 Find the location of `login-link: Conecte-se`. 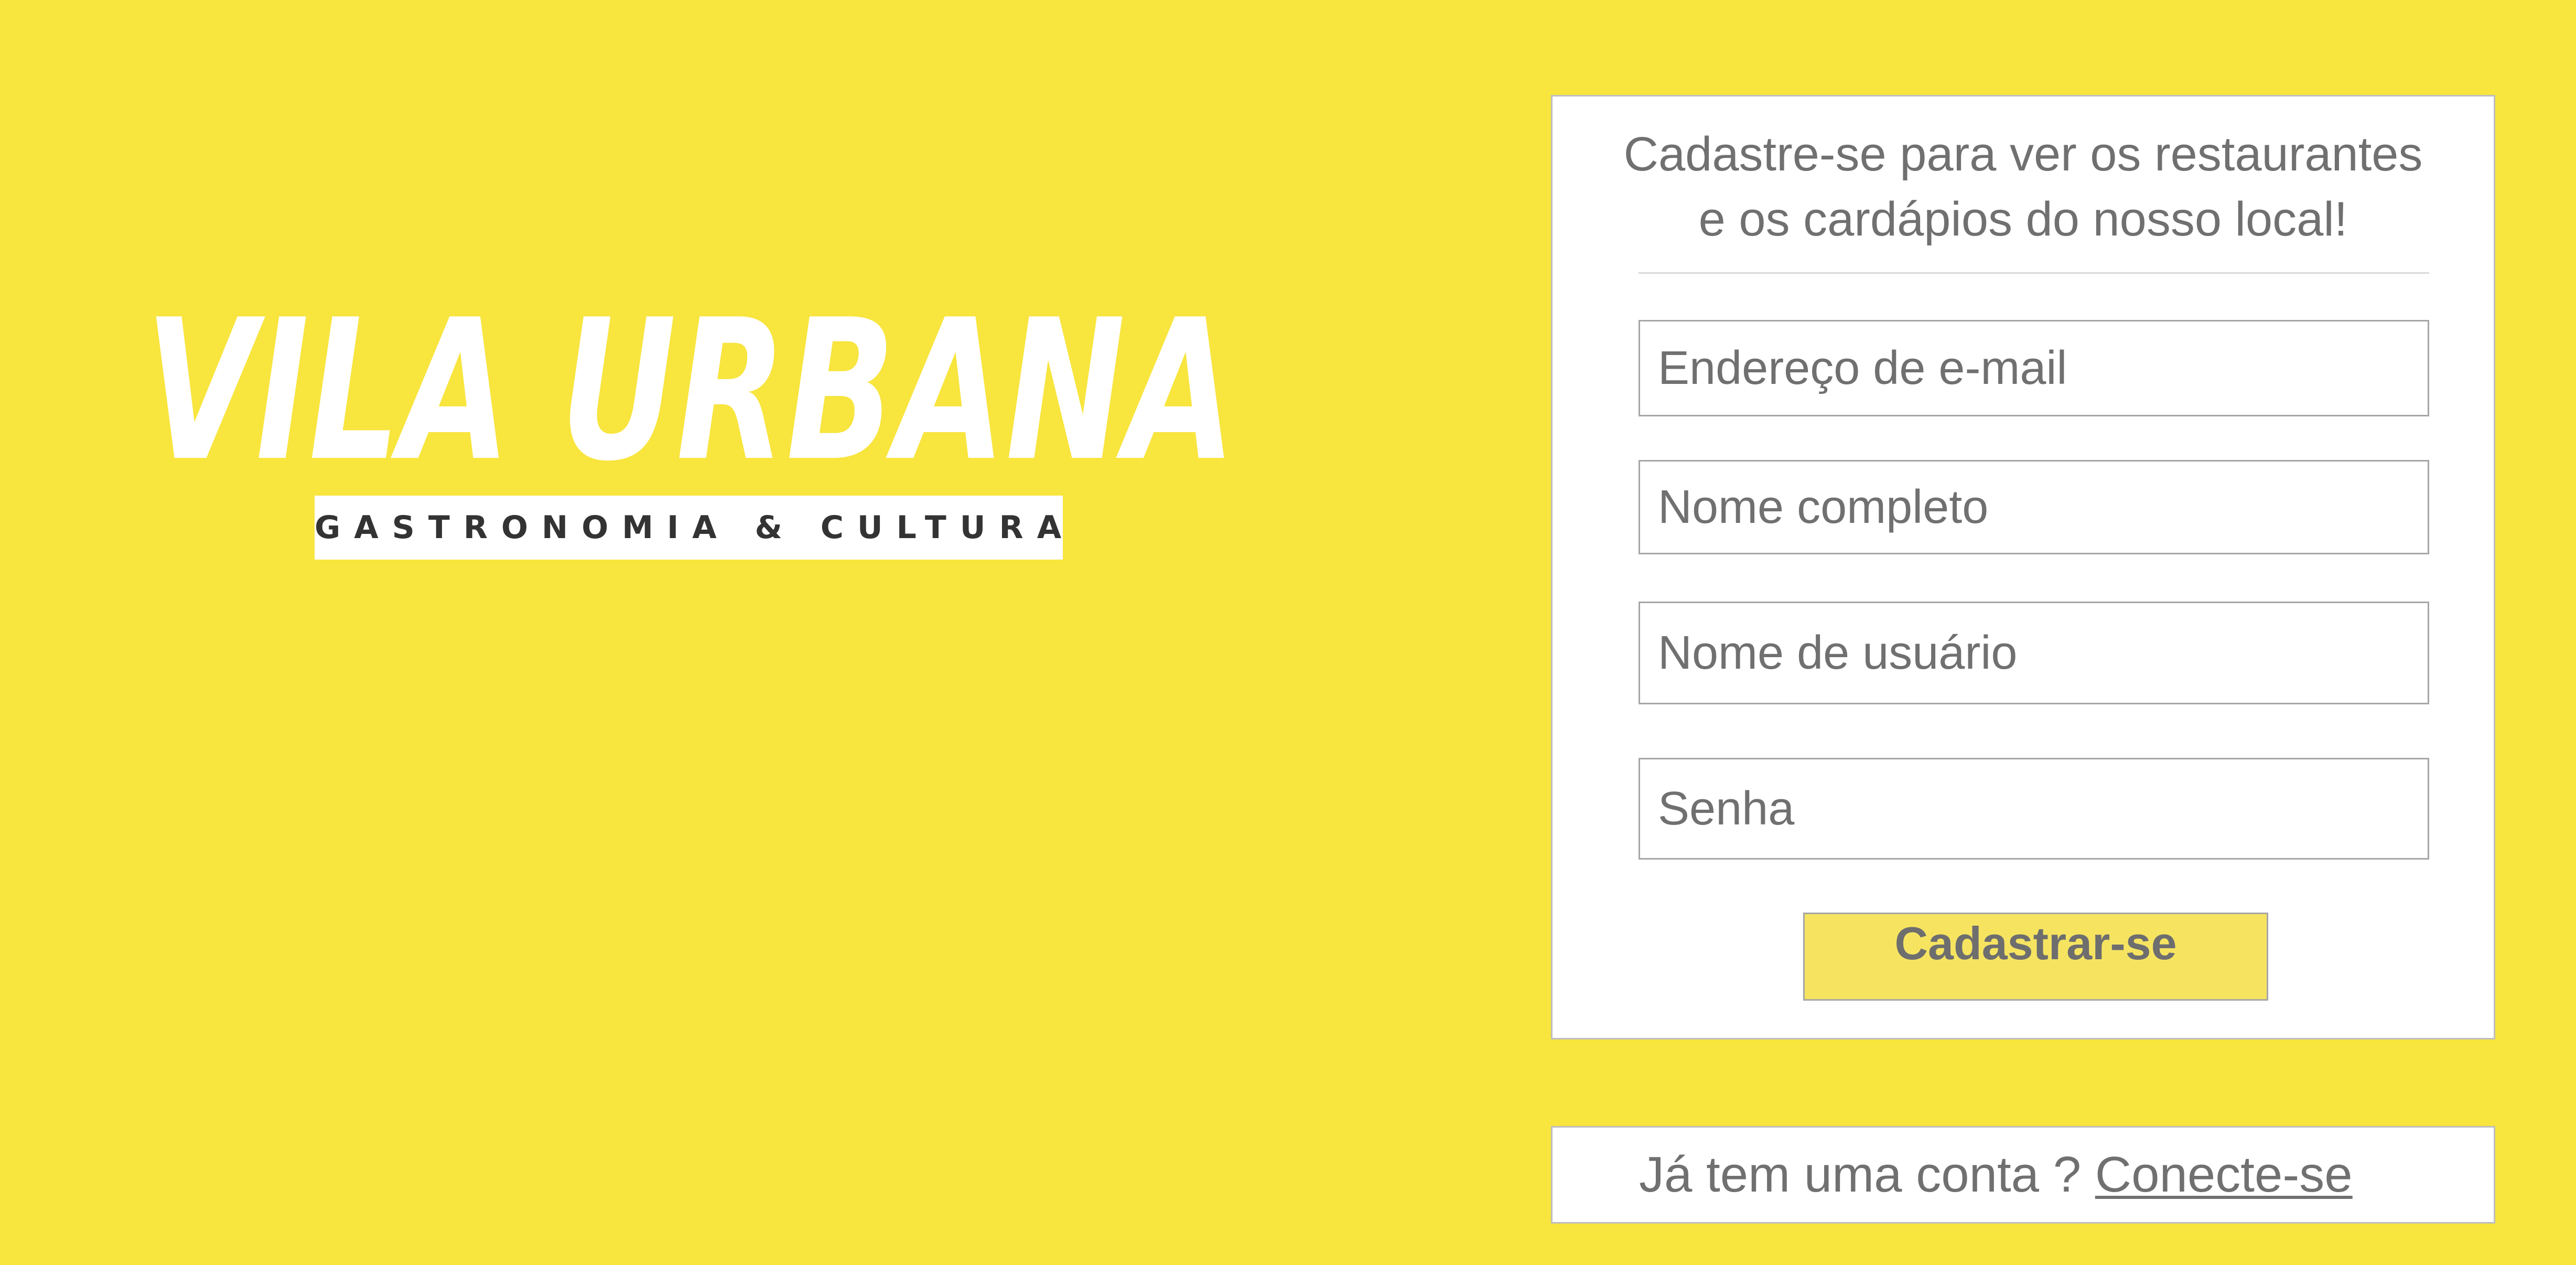

login-link: Conecte-se is located at coordinates (2224, 1175).